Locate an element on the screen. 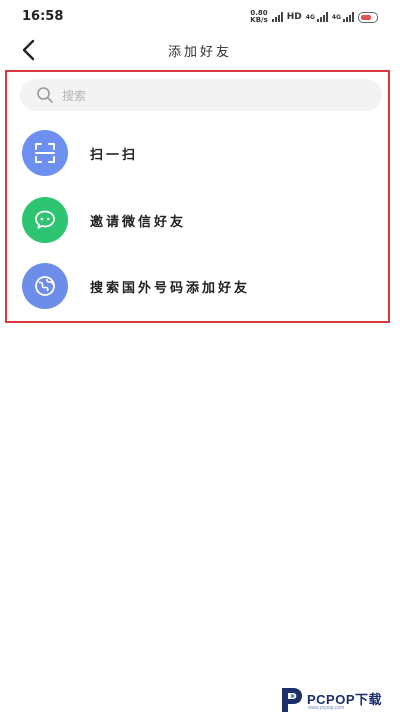 The width and height of the screenshot is (400, 720). invite-wechat-label: 邀请微信好友 is located at coordinates (138, 222).